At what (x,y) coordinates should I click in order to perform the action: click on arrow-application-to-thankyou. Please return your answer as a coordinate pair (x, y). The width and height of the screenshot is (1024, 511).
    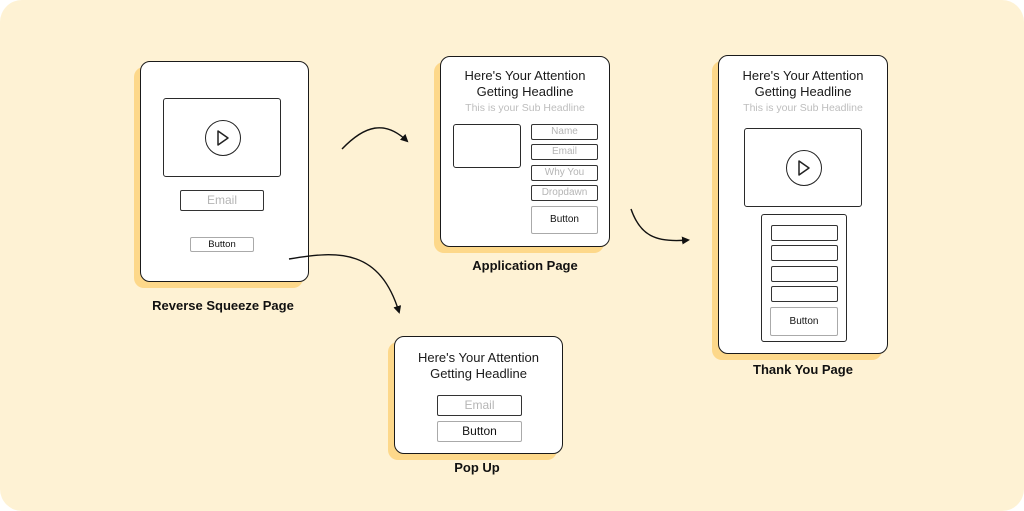
    Looking at the image, I should click on (660, 226).